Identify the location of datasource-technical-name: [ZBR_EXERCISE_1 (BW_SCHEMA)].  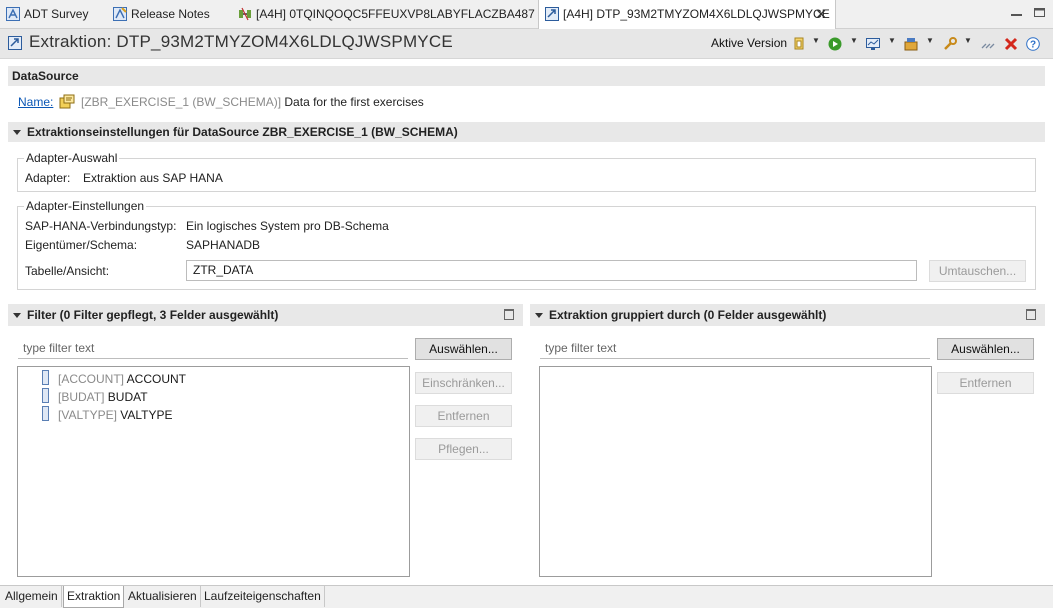
(181, 102).